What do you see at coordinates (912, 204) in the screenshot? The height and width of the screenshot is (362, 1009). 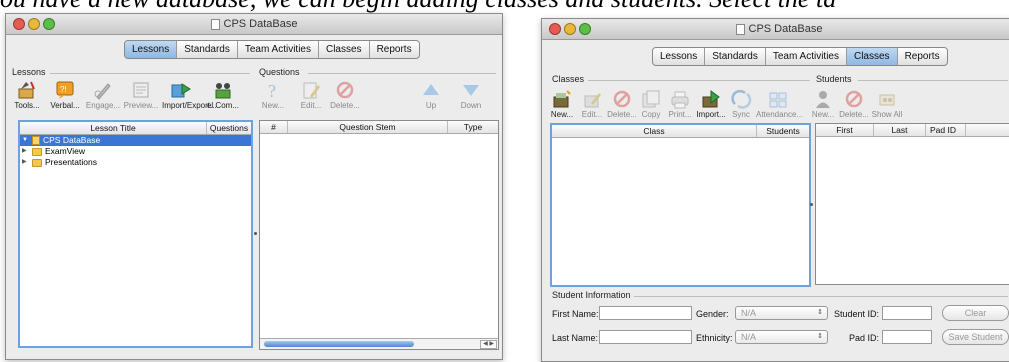 I see `student-table: First Last Pad ID` at bounding box center [912, 204].